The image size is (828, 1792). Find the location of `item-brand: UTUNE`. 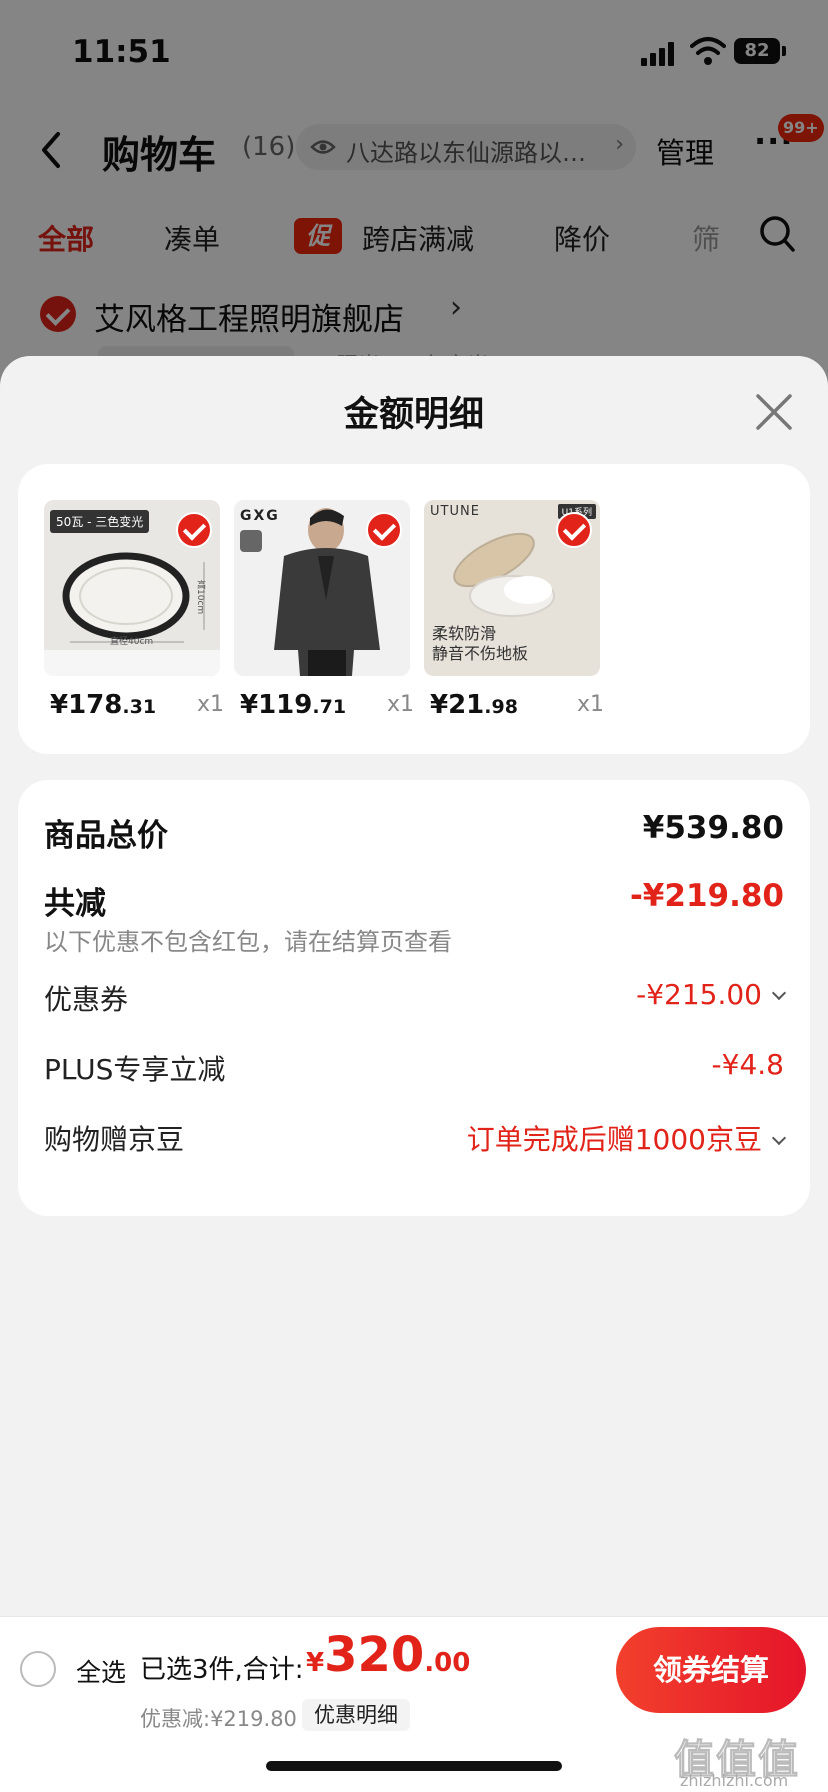

item-brand: UTUNE is located at coordinates (455, 511).